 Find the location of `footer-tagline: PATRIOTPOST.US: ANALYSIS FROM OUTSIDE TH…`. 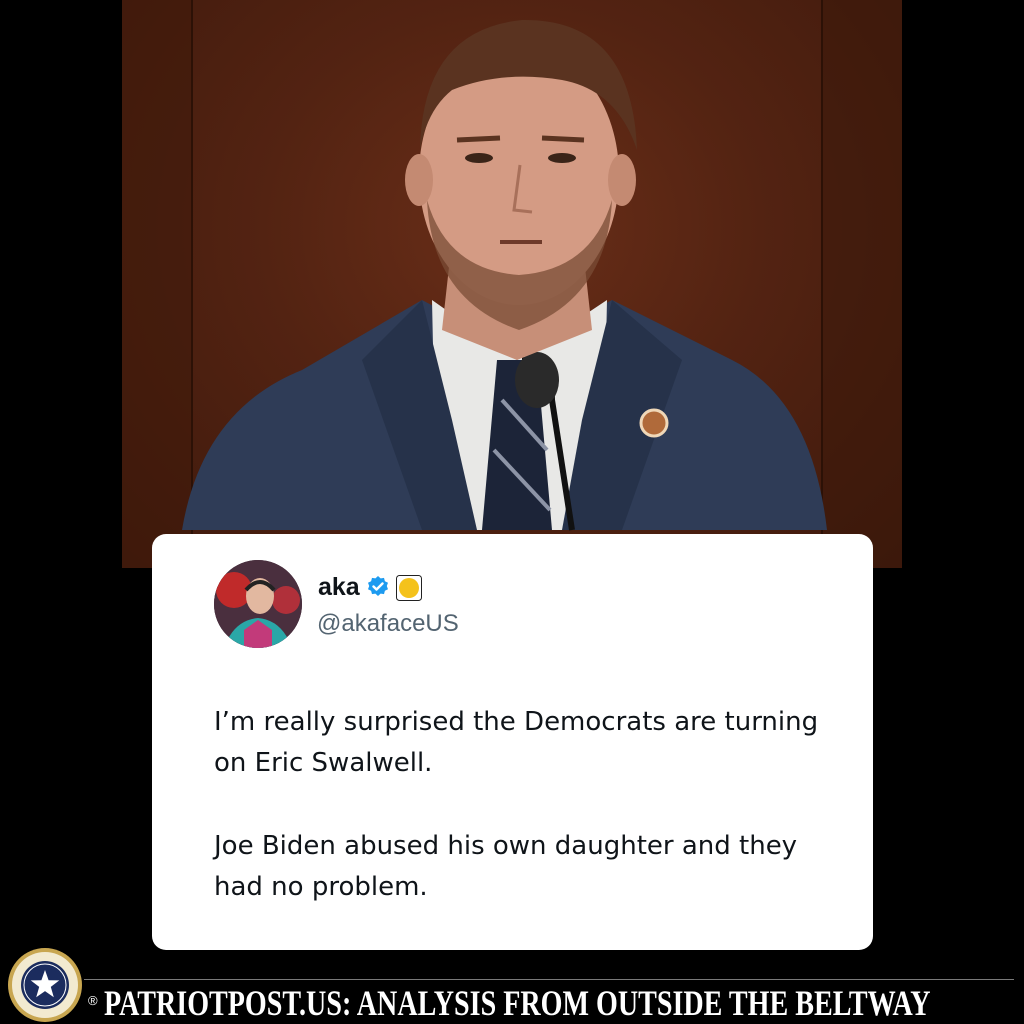

footer-tagline: PATRIOTPOST.US: ANALYSIS FROM OUTSIDE TH… is located at coordinates (517, 1003).